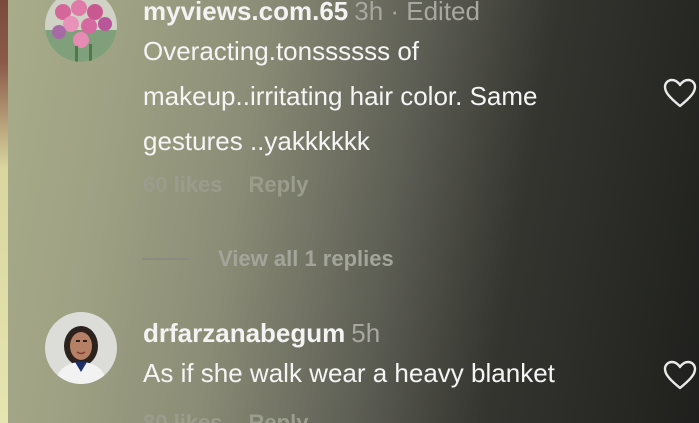  I want to click on view-replies-button: View all 1 replies, so click(306, 259).